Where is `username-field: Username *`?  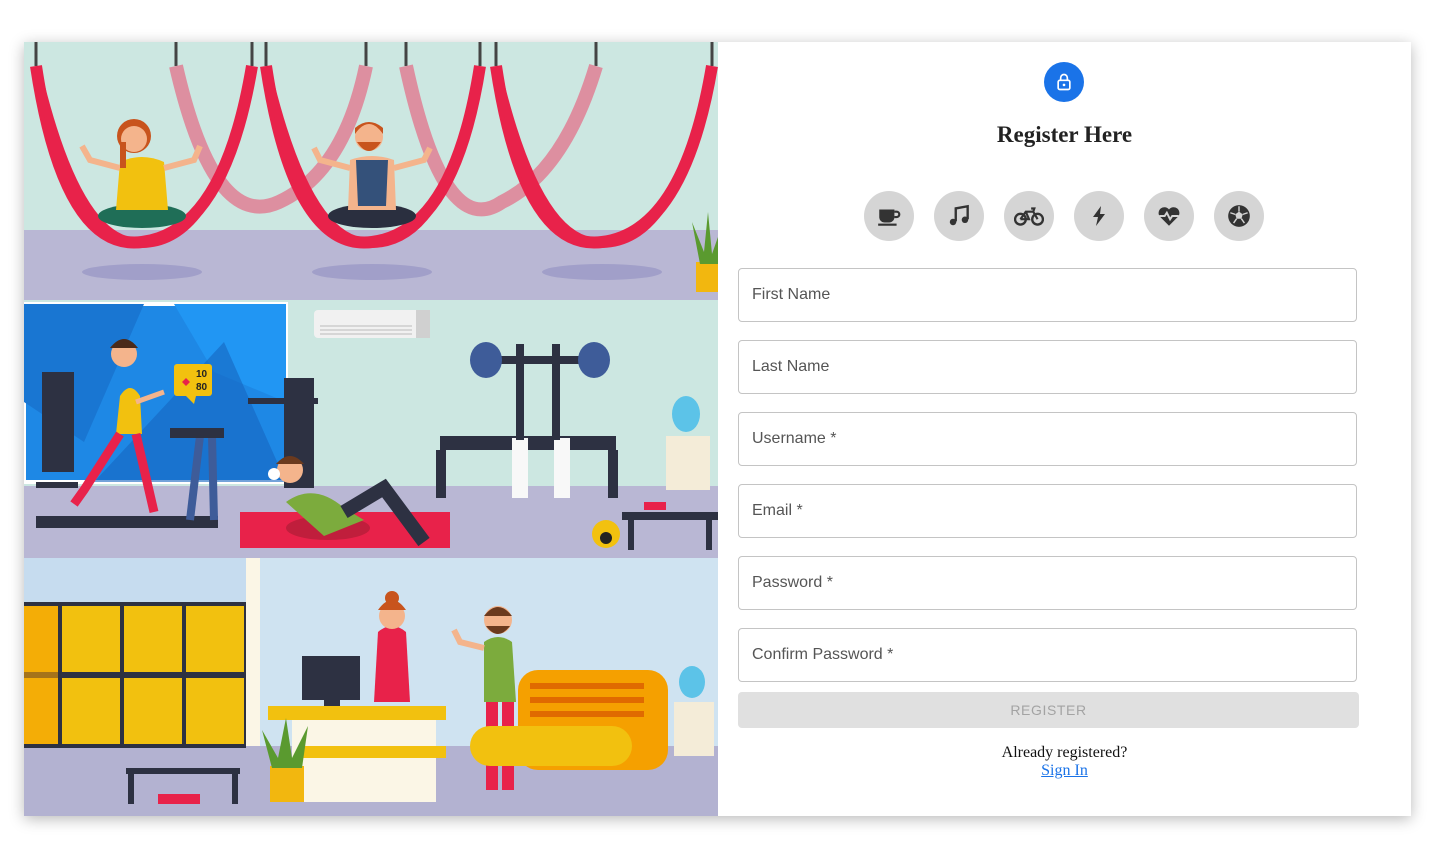
username-field: Username * is located at coordinates (1047, 439).